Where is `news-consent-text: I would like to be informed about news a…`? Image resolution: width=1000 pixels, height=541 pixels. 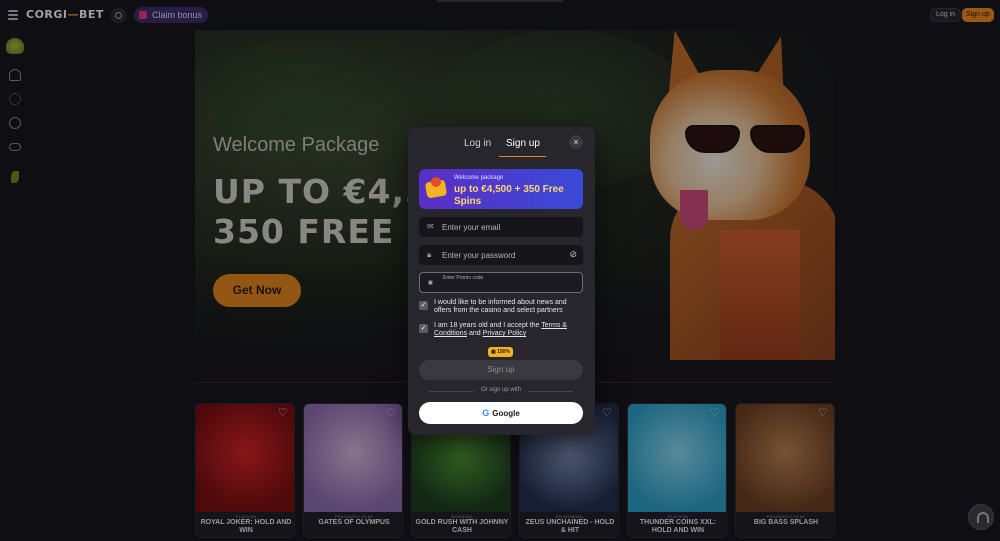
news-consent-text: I would like to be informed about news a… is located at coordinates (500, 306).